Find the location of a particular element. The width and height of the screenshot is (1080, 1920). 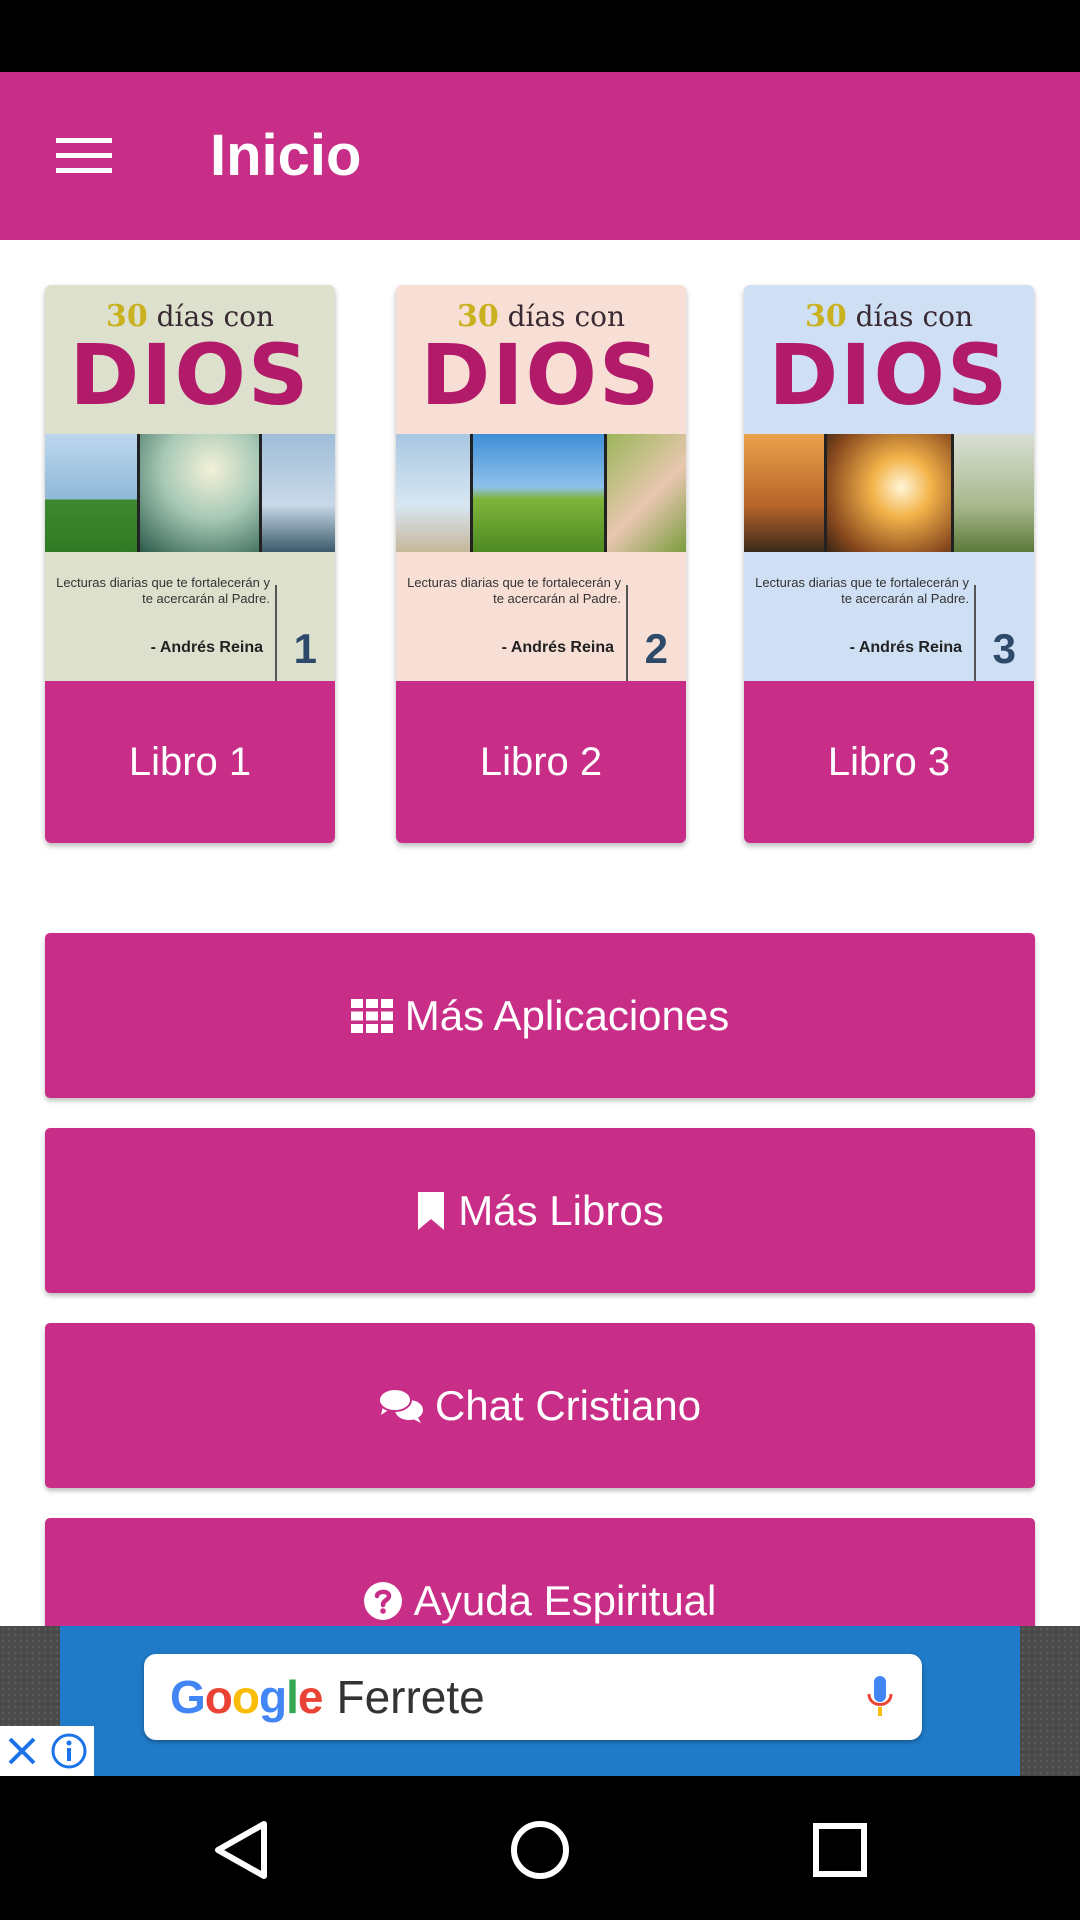

recents-button is located at coordinates (840, 1850).